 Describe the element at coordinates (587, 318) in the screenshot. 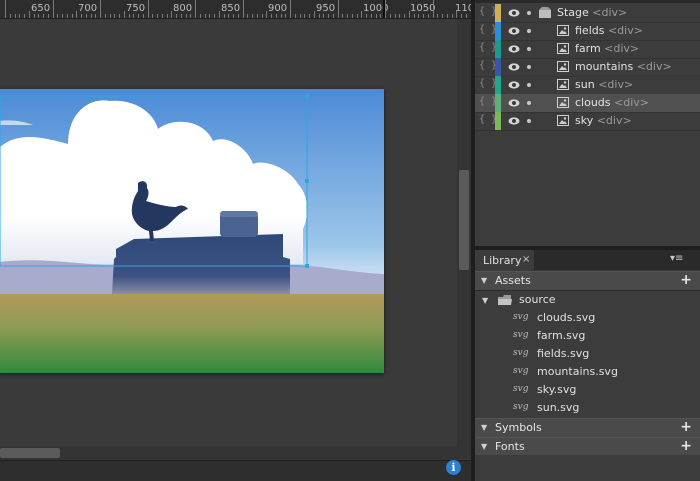

I see `library-file-row: svg clouds.svg` at that location.